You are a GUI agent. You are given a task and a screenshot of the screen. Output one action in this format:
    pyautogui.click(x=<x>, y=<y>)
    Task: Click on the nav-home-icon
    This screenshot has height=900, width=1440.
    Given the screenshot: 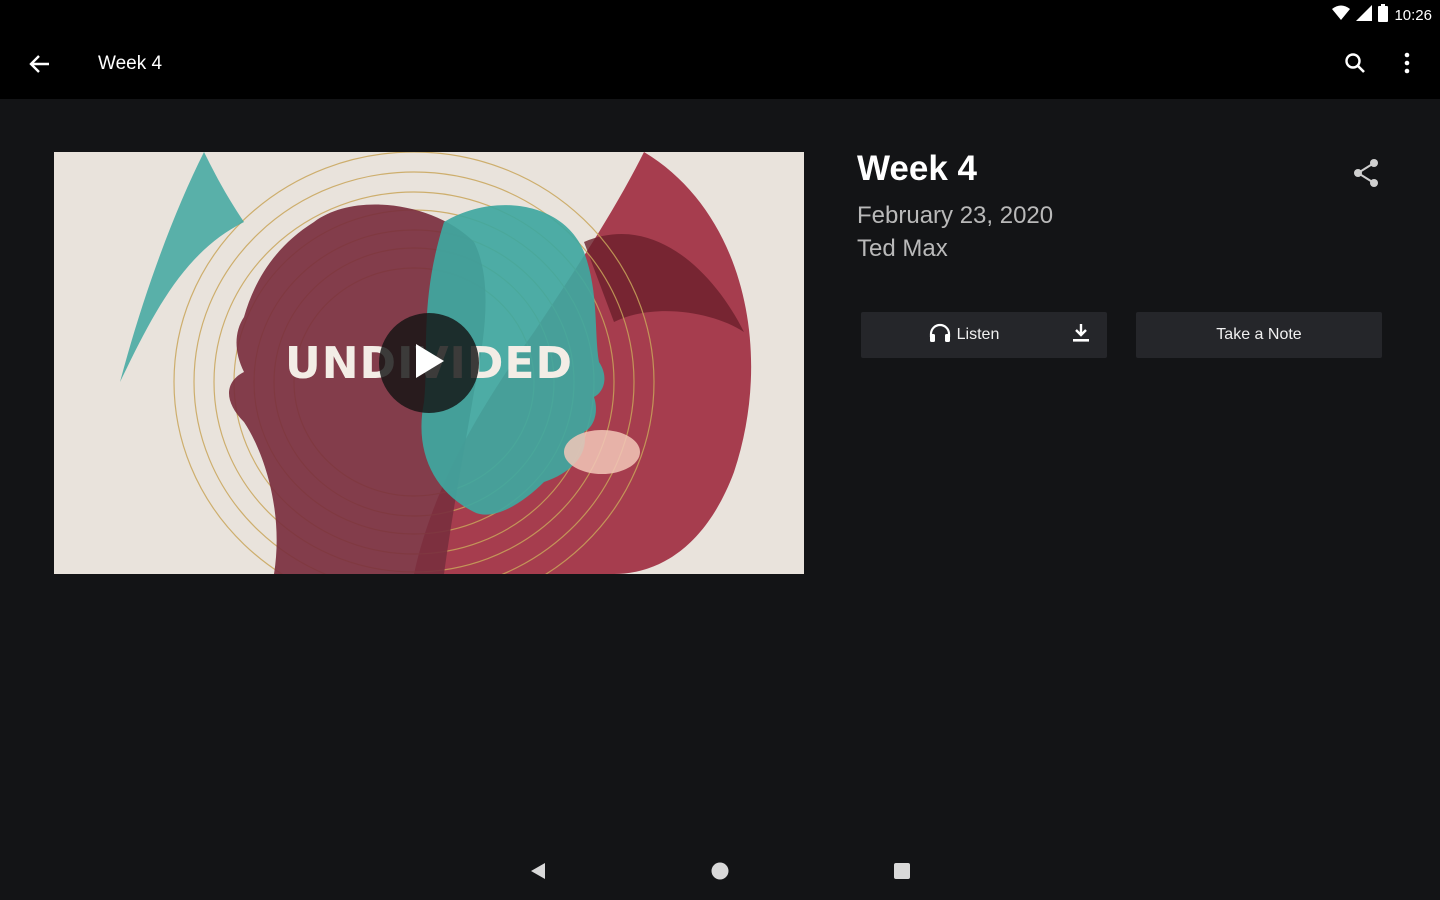 What is the action you would take?
    pyautogui.click(x=720, y=873)
    